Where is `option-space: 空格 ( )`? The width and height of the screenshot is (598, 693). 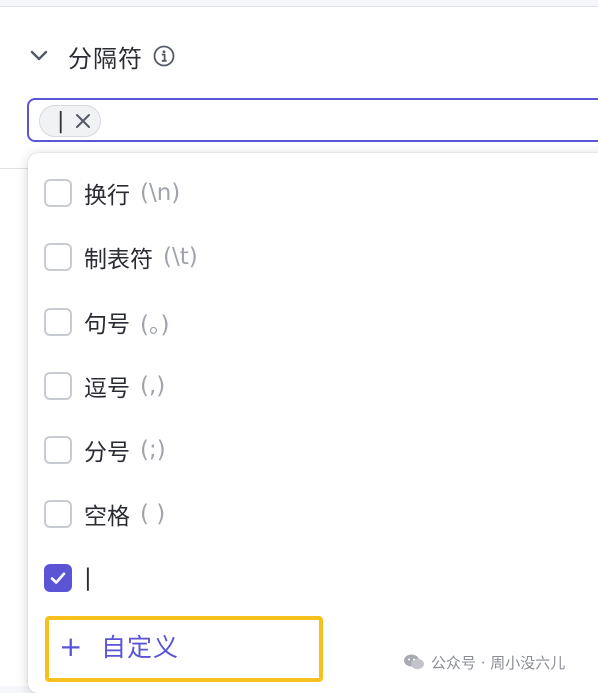 option-space: 空格 ( ) is located at coordinates (104, 514).